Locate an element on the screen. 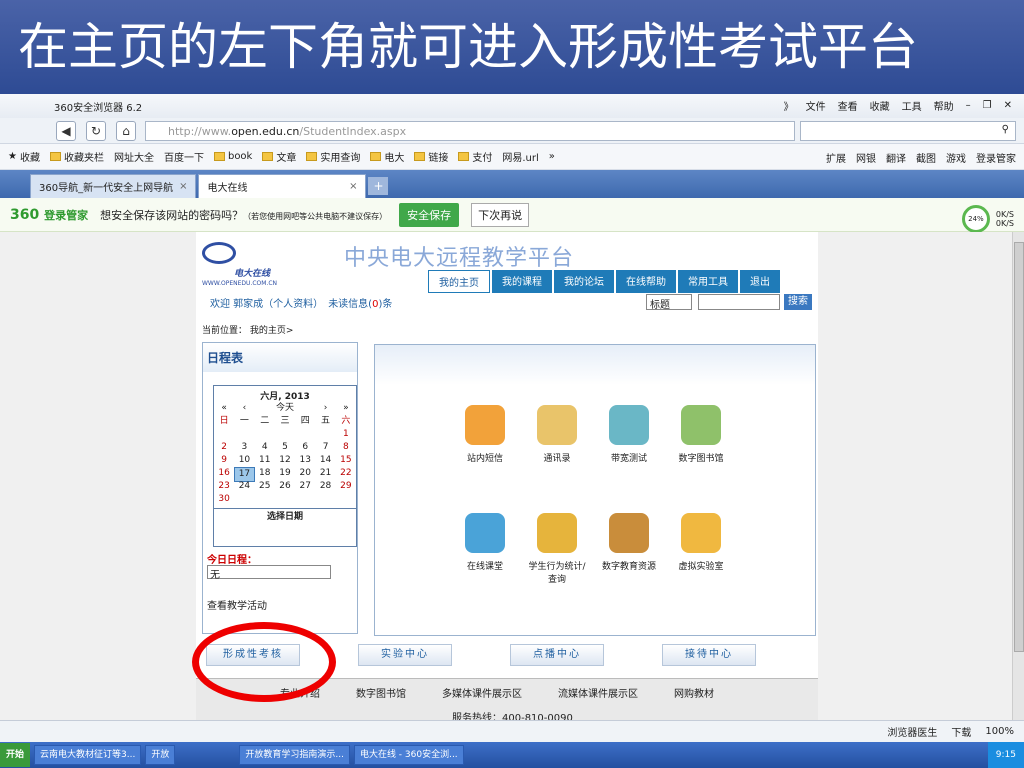 The width and height of the screenshot is (1024, 768). bookmark-link: 百度一下 is located at coordinates (184, 156).